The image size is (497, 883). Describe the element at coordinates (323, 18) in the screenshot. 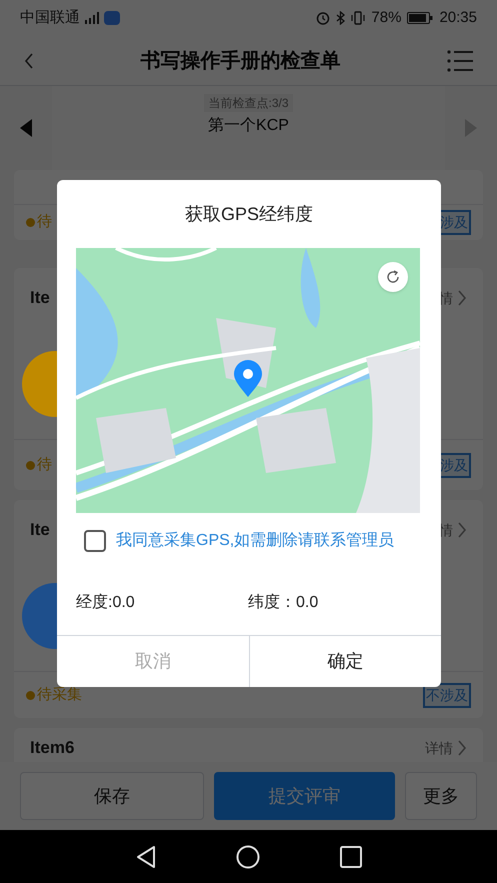

I see `alarm-icon` at that location.